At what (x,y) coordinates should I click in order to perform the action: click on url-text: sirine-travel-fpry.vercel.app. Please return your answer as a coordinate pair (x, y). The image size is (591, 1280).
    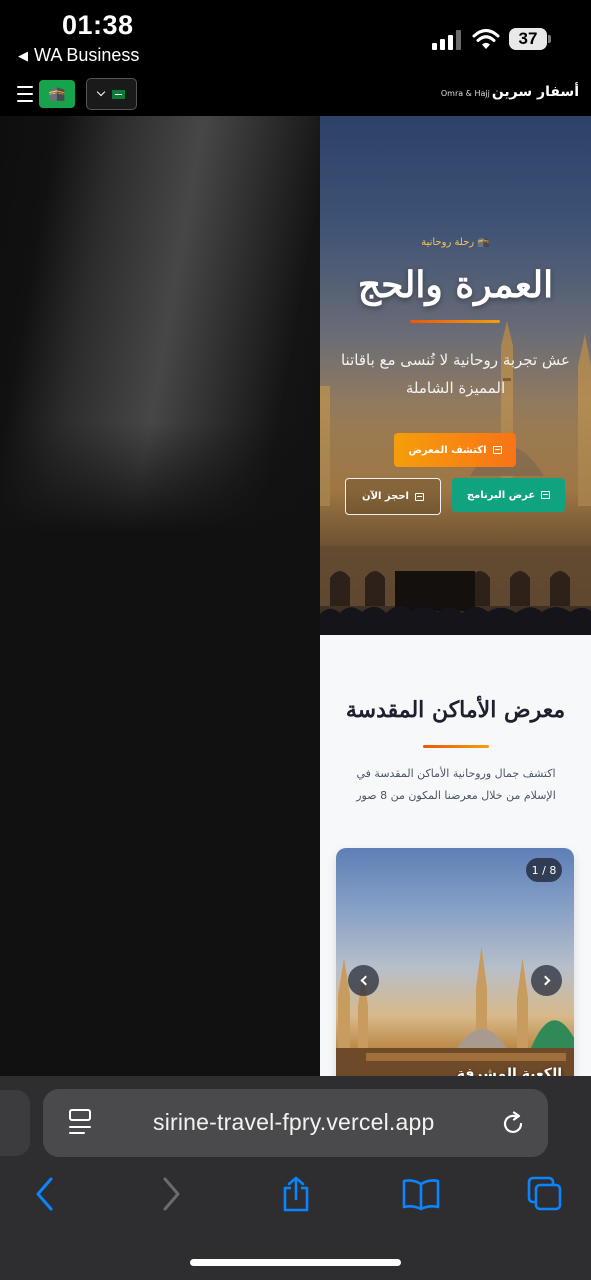
    Looking at the image, I should click on (294, 1122).